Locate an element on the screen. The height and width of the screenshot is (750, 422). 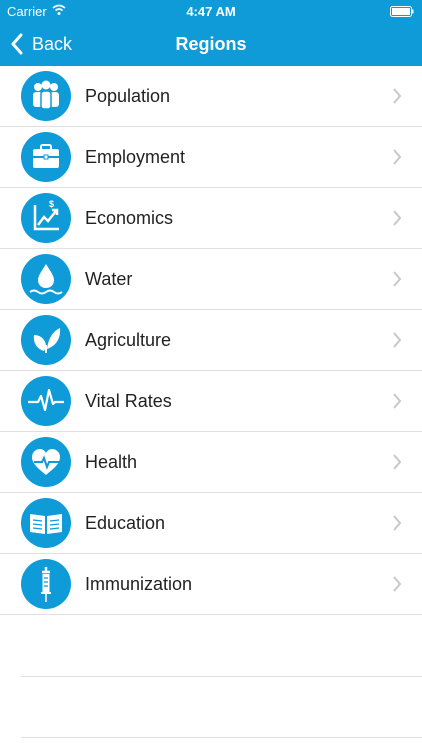
list-item-water: Water is located at coordinates (211, 279).